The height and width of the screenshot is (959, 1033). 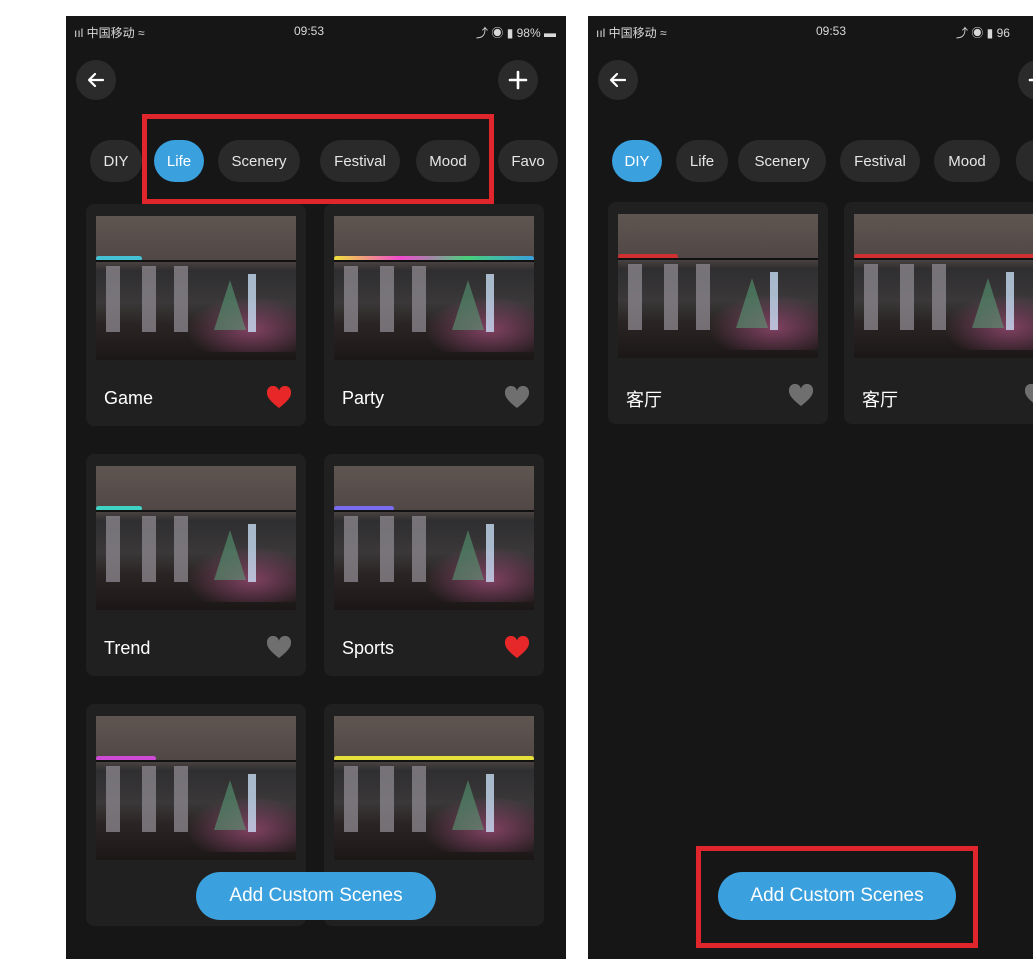 I want to click on status-bar: ııl 中国移动 ≈ 09:53 ⤴ ◉ ▮ 98% ▬, so click(x=316, y=31).